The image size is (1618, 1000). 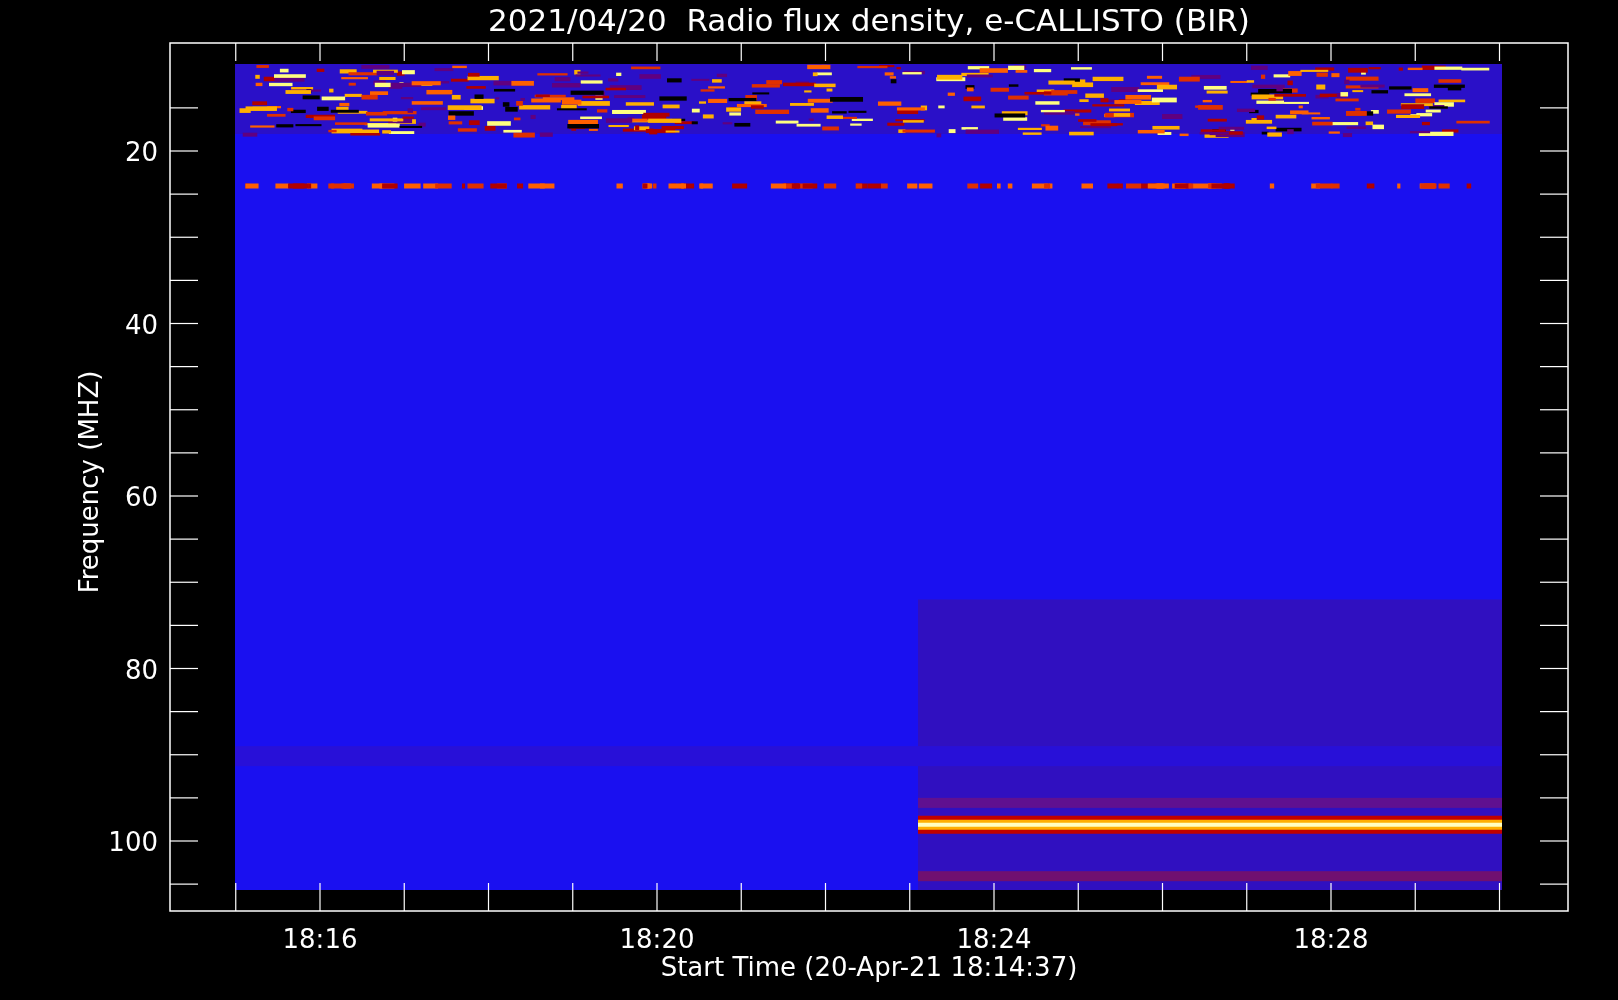 I want to click on x-tick-label: 18:28, so click(x=1331, y=939).